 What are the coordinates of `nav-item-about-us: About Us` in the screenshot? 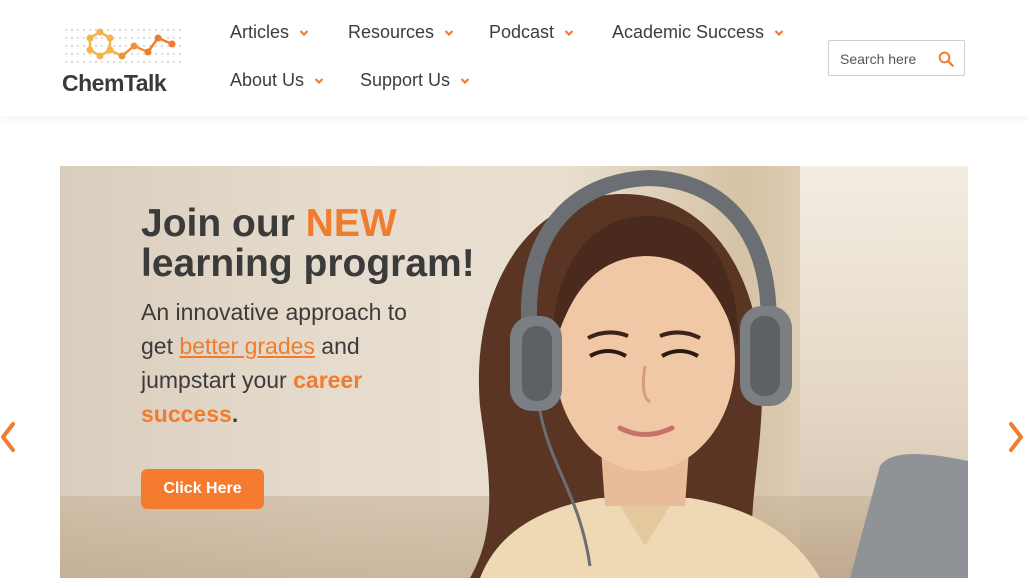 It's located at (277, 80).